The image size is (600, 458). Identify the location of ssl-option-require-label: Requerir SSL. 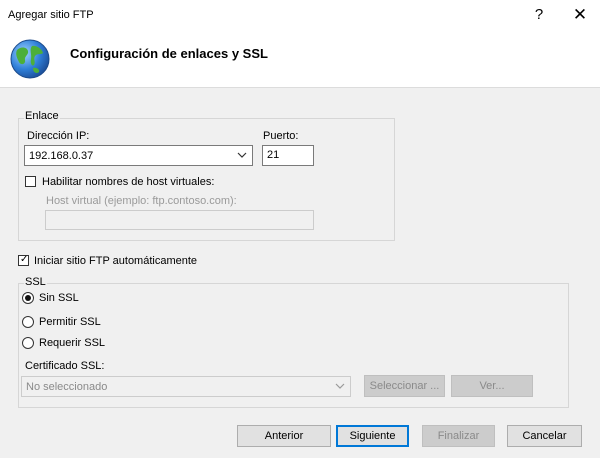
(72, 343).